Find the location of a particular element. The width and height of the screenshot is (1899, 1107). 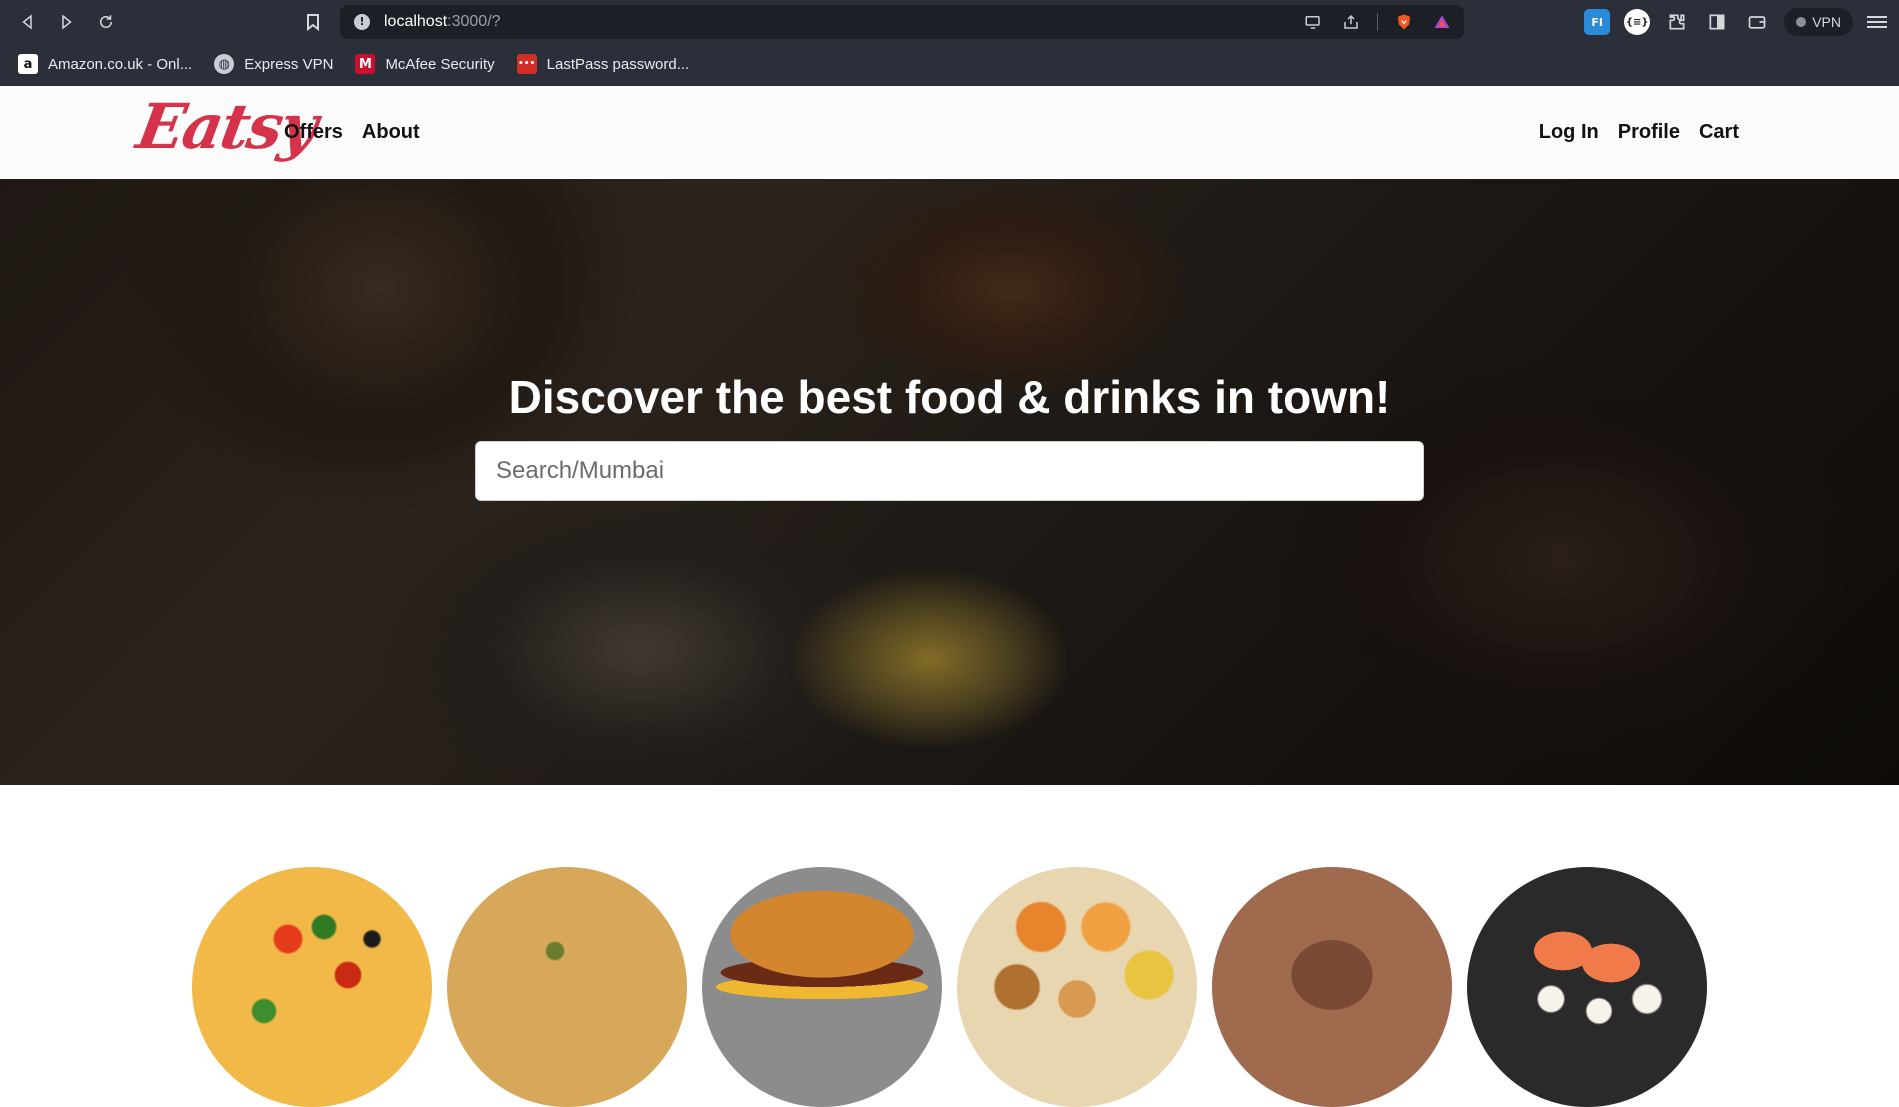

hero-title: Discover the best food & drinks in town! is located at coordinates (949, 397).